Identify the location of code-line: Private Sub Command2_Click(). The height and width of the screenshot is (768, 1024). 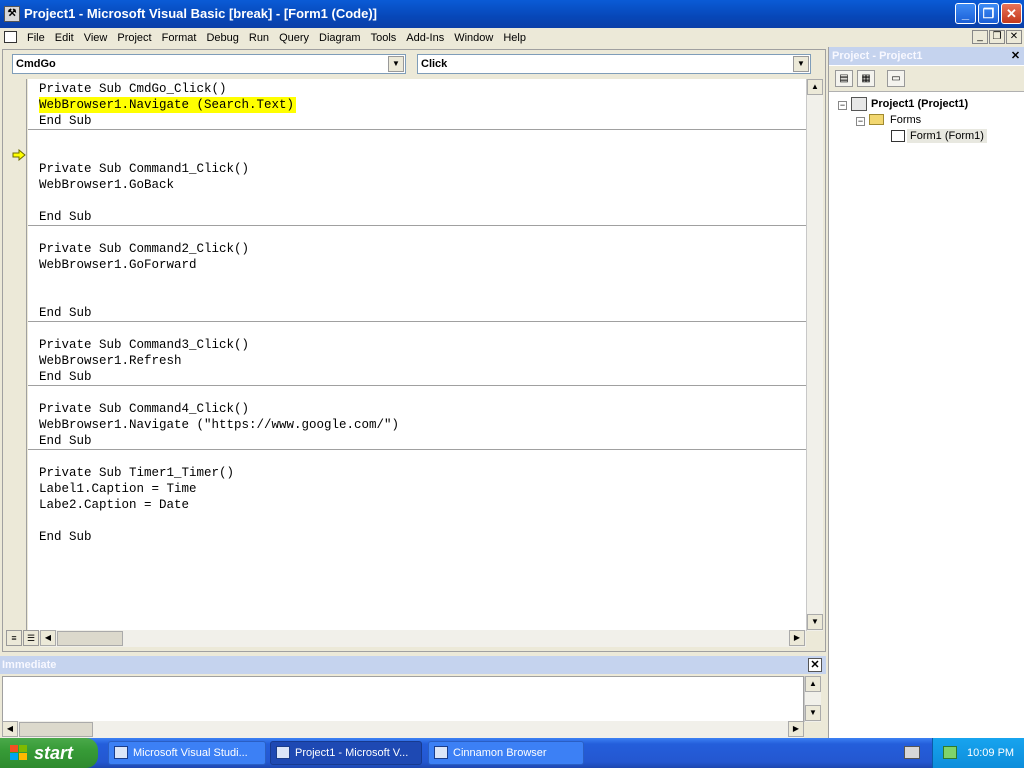
(144, 249).